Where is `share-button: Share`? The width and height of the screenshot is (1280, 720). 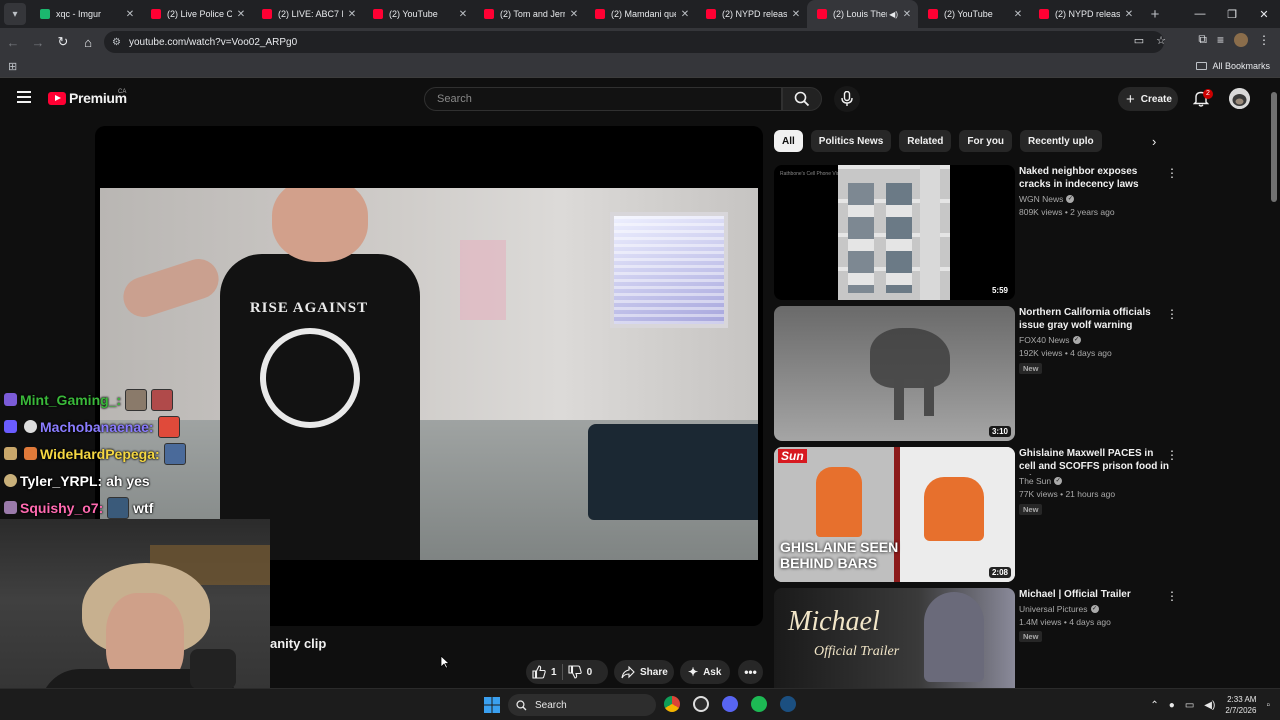 share-button: Share is located at coordinates (644, 672).